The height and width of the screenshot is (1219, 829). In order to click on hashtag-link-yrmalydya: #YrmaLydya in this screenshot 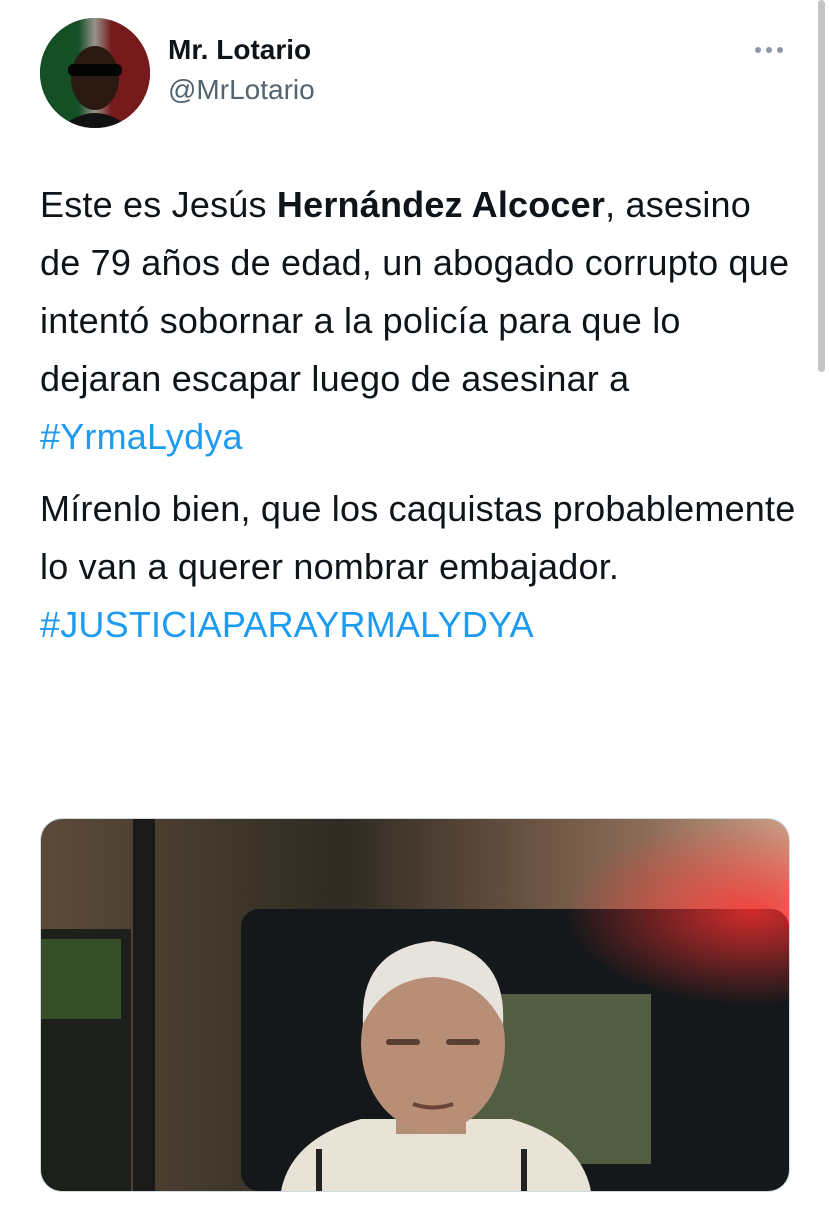, I will do `click(141, 436)`.